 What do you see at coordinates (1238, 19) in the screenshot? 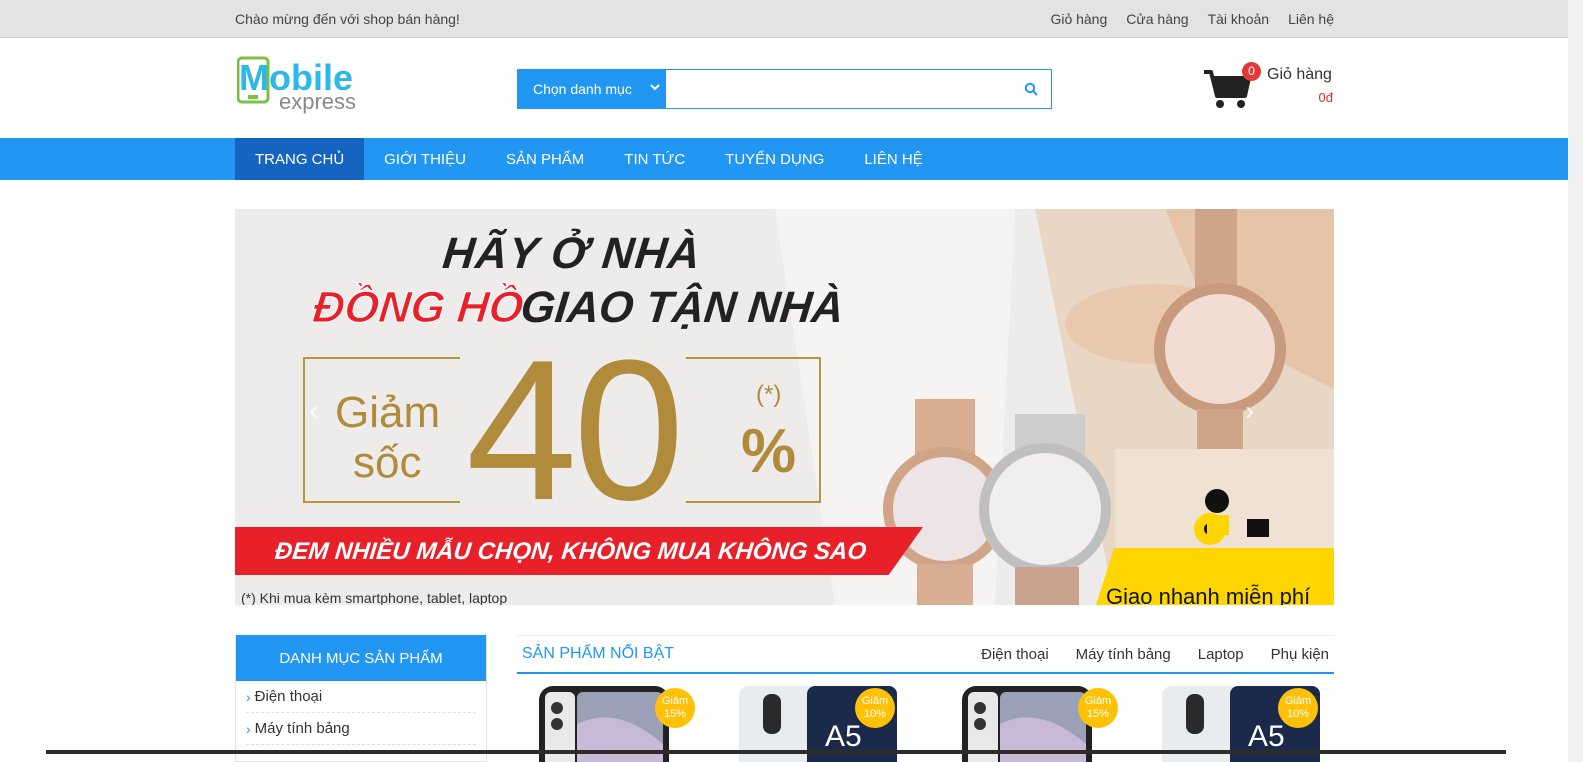
I see `top-link-account: Tài khoản` at bounding box center [1238, 19].